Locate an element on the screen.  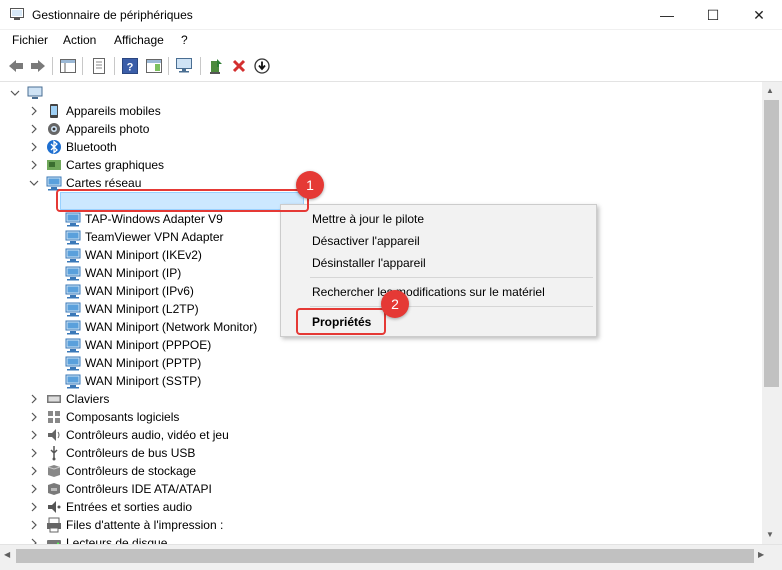
update-driver-icon is located at coordinates (216, 66).